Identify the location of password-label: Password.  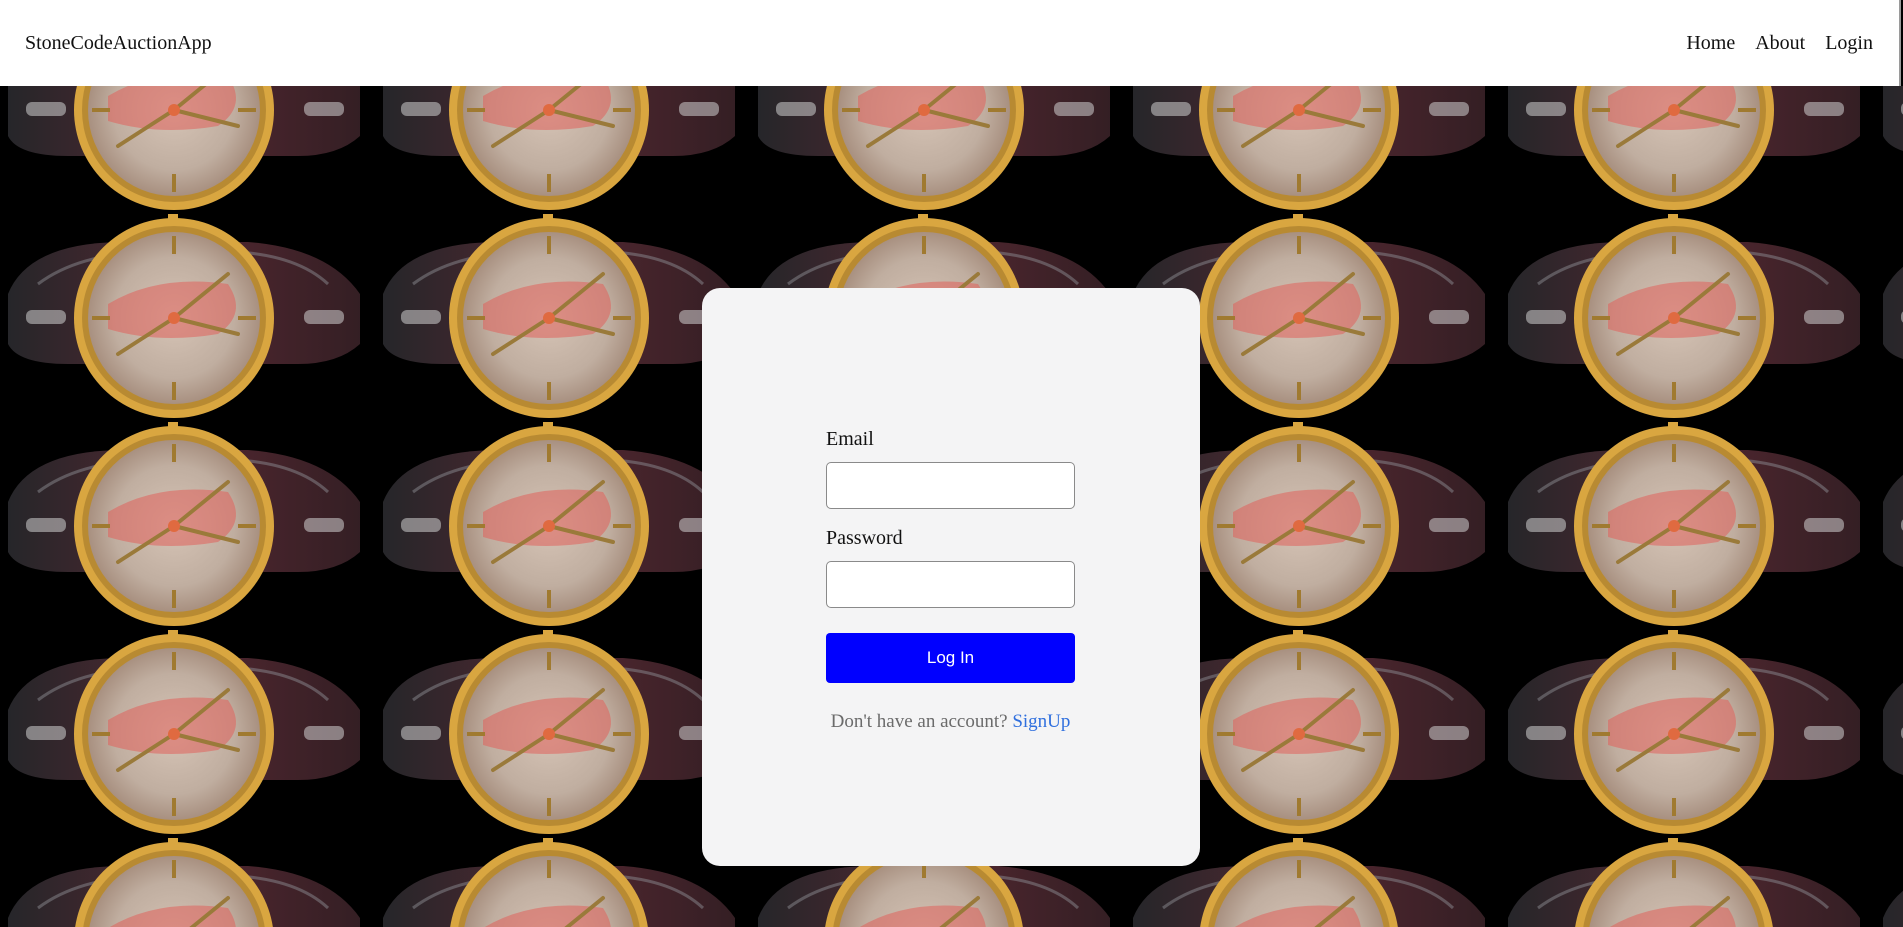
(864, 538).